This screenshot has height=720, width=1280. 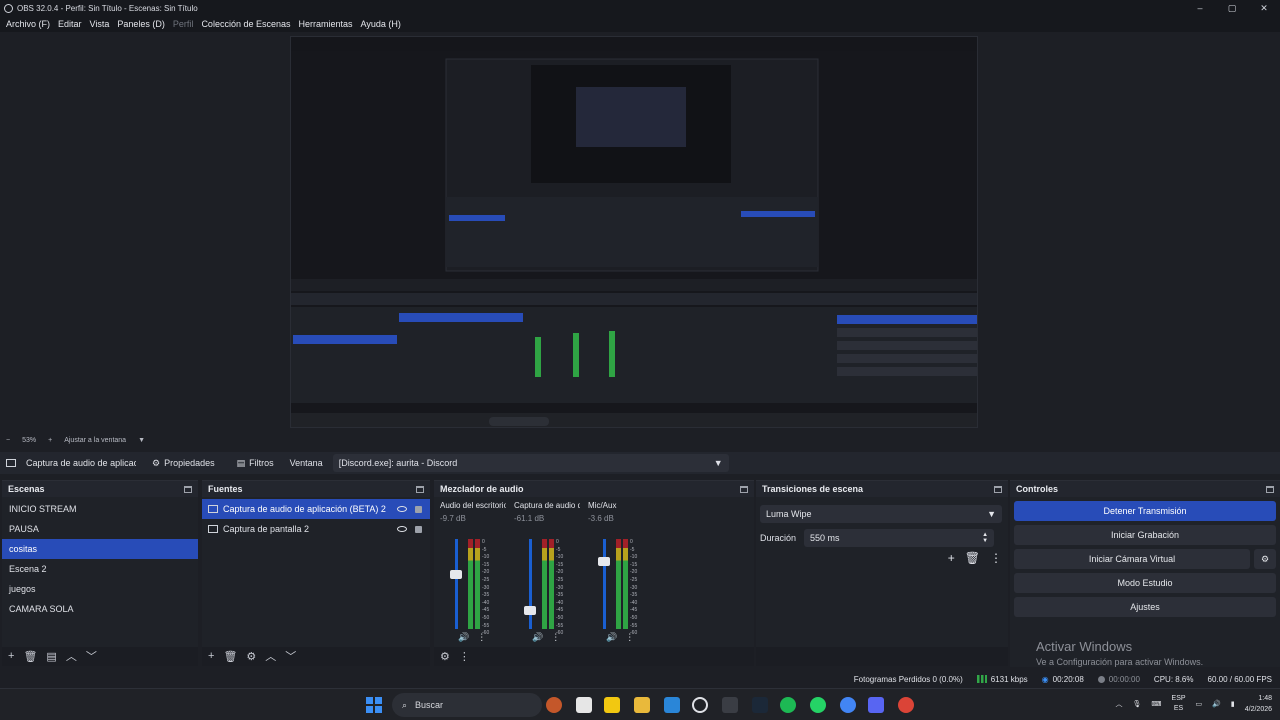 What do you see at coordinates (8, 440) in the screenshot?
I see `zoom-out-button: −` at bounding box center [8, 440].